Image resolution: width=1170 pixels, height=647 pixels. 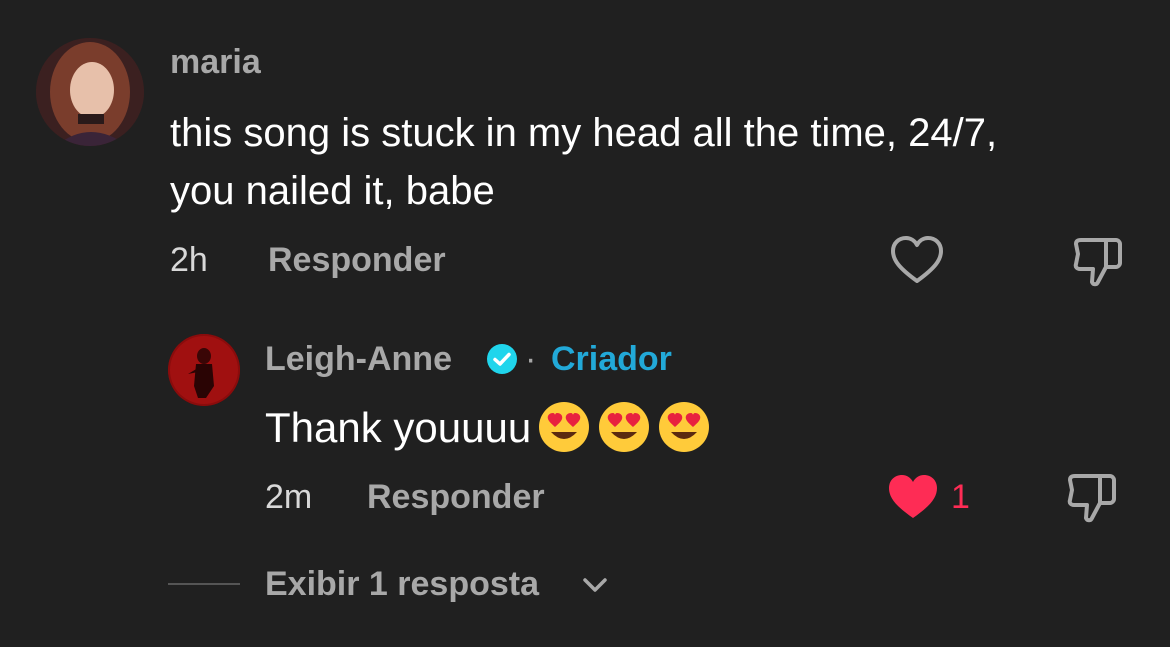 What do you see at coordinates (595, 585) in the screenshot?
I see `chevron-down-icon` at bounding box center [595, 585].